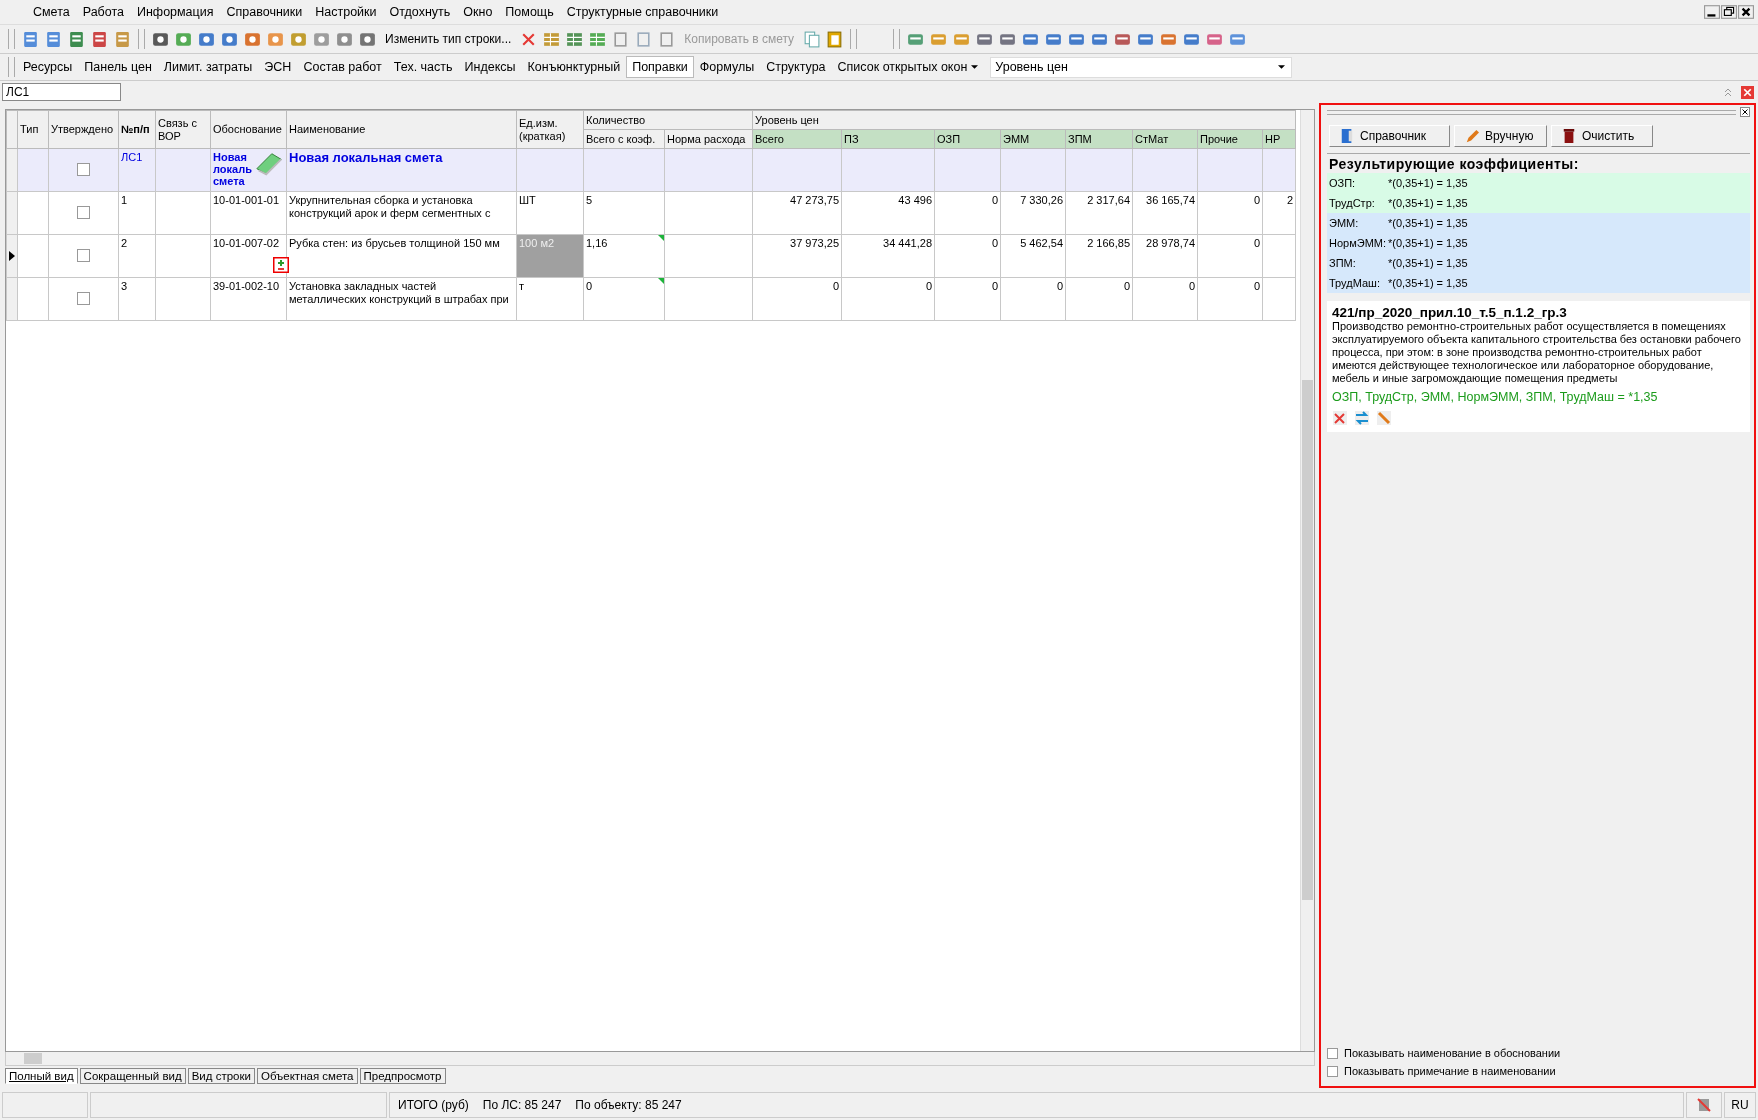 The height and width of the screenshot is (1120, 1758). Describe the element at coordinates (1108, 200) in the screenshot. I see `price-value: 2 317,64` at that location.